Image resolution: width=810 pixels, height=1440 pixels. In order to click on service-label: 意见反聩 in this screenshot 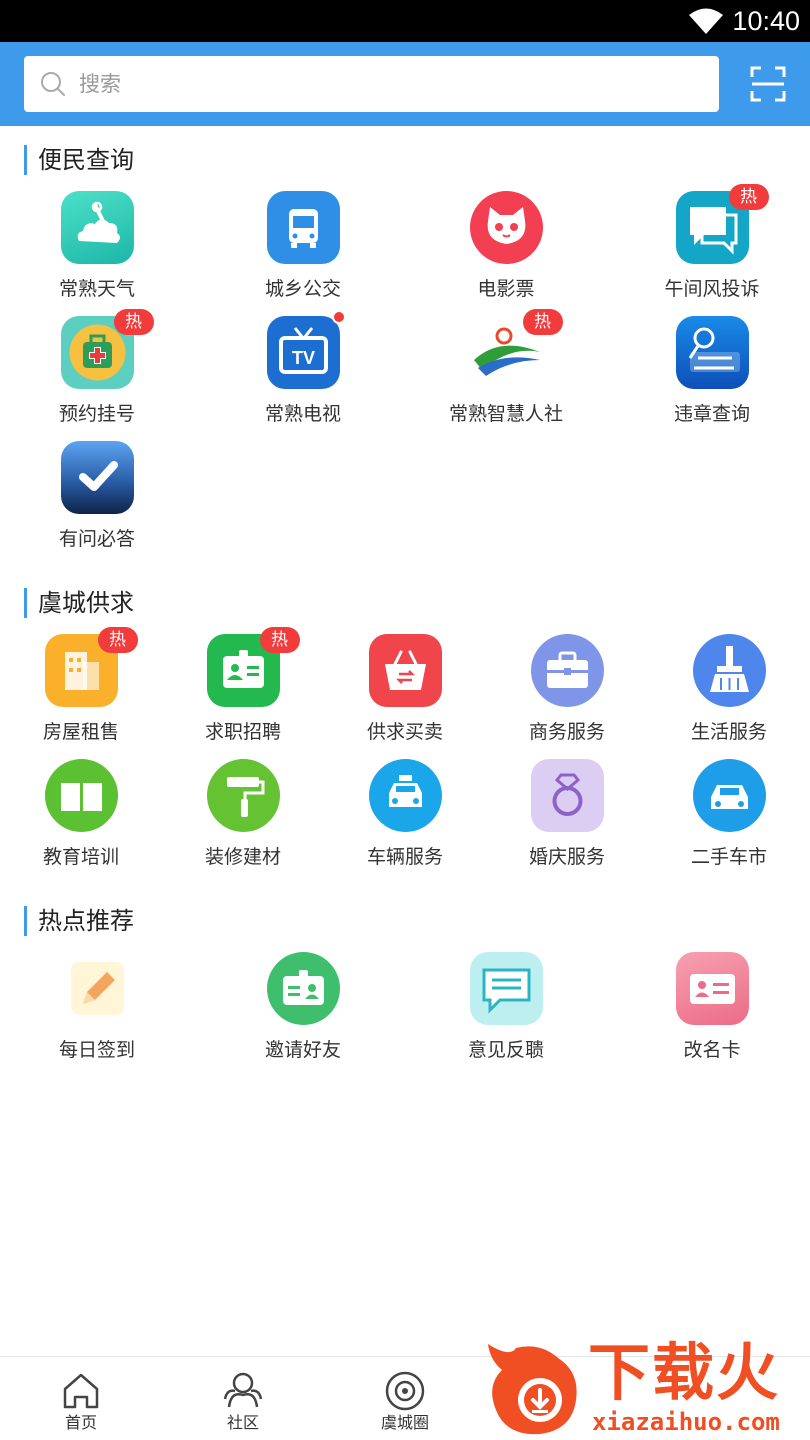, I will do `click(505, 1050)`.